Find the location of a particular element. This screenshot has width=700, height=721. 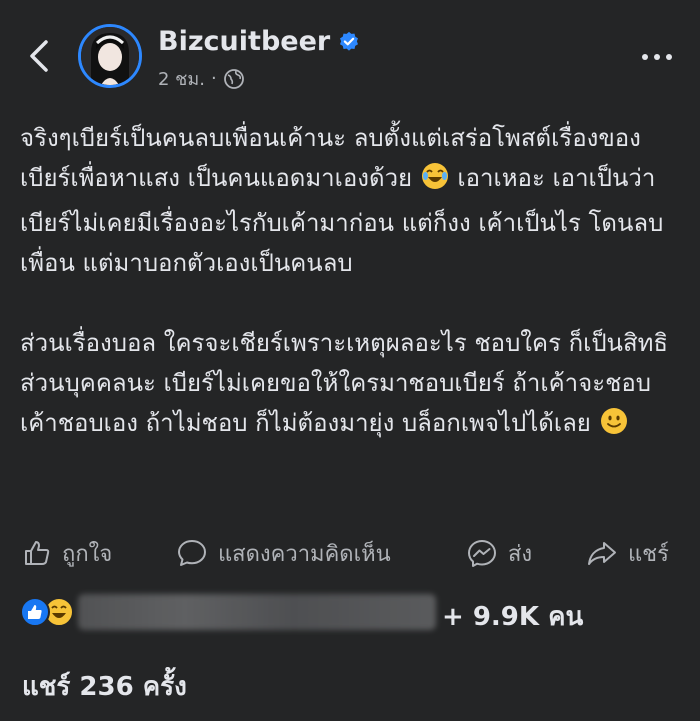

reaction-icons is located at coordinates (48, 612).